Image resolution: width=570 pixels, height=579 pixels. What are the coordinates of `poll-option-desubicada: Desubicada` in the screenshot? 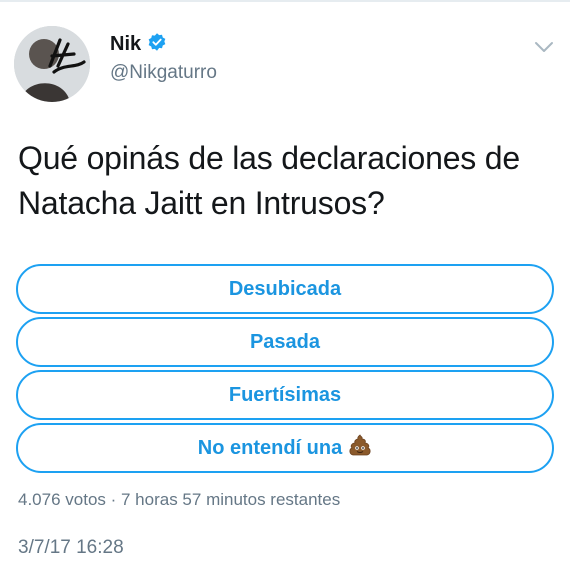 It's located at (285, 289).